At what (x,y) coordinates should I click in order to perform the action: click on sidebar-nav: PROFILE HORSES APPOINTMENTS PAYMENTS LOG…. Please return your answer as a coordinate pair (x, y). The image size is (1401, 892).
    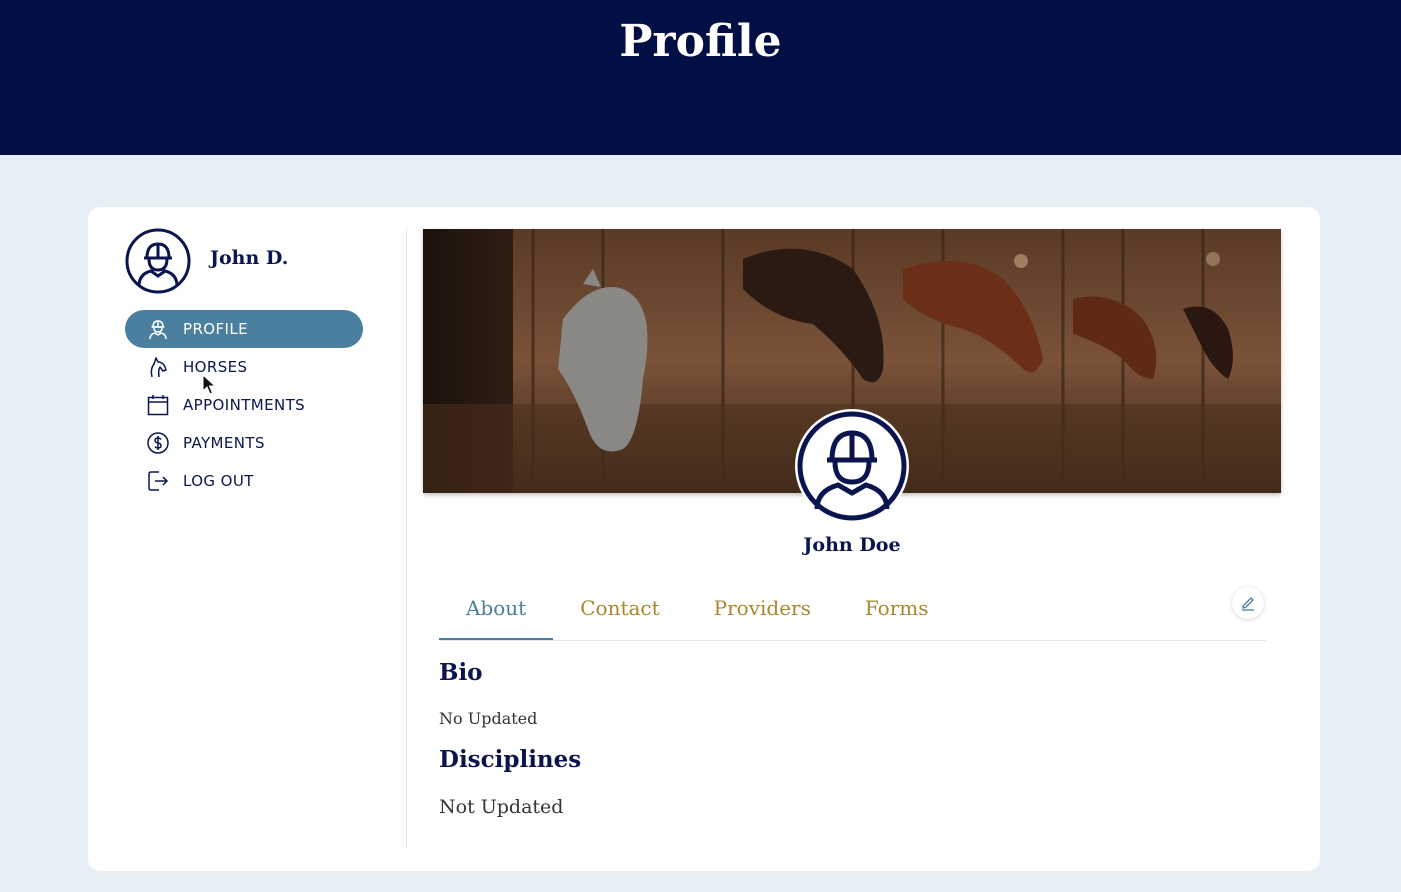
    Looking at the image, I should click on (244, 405).